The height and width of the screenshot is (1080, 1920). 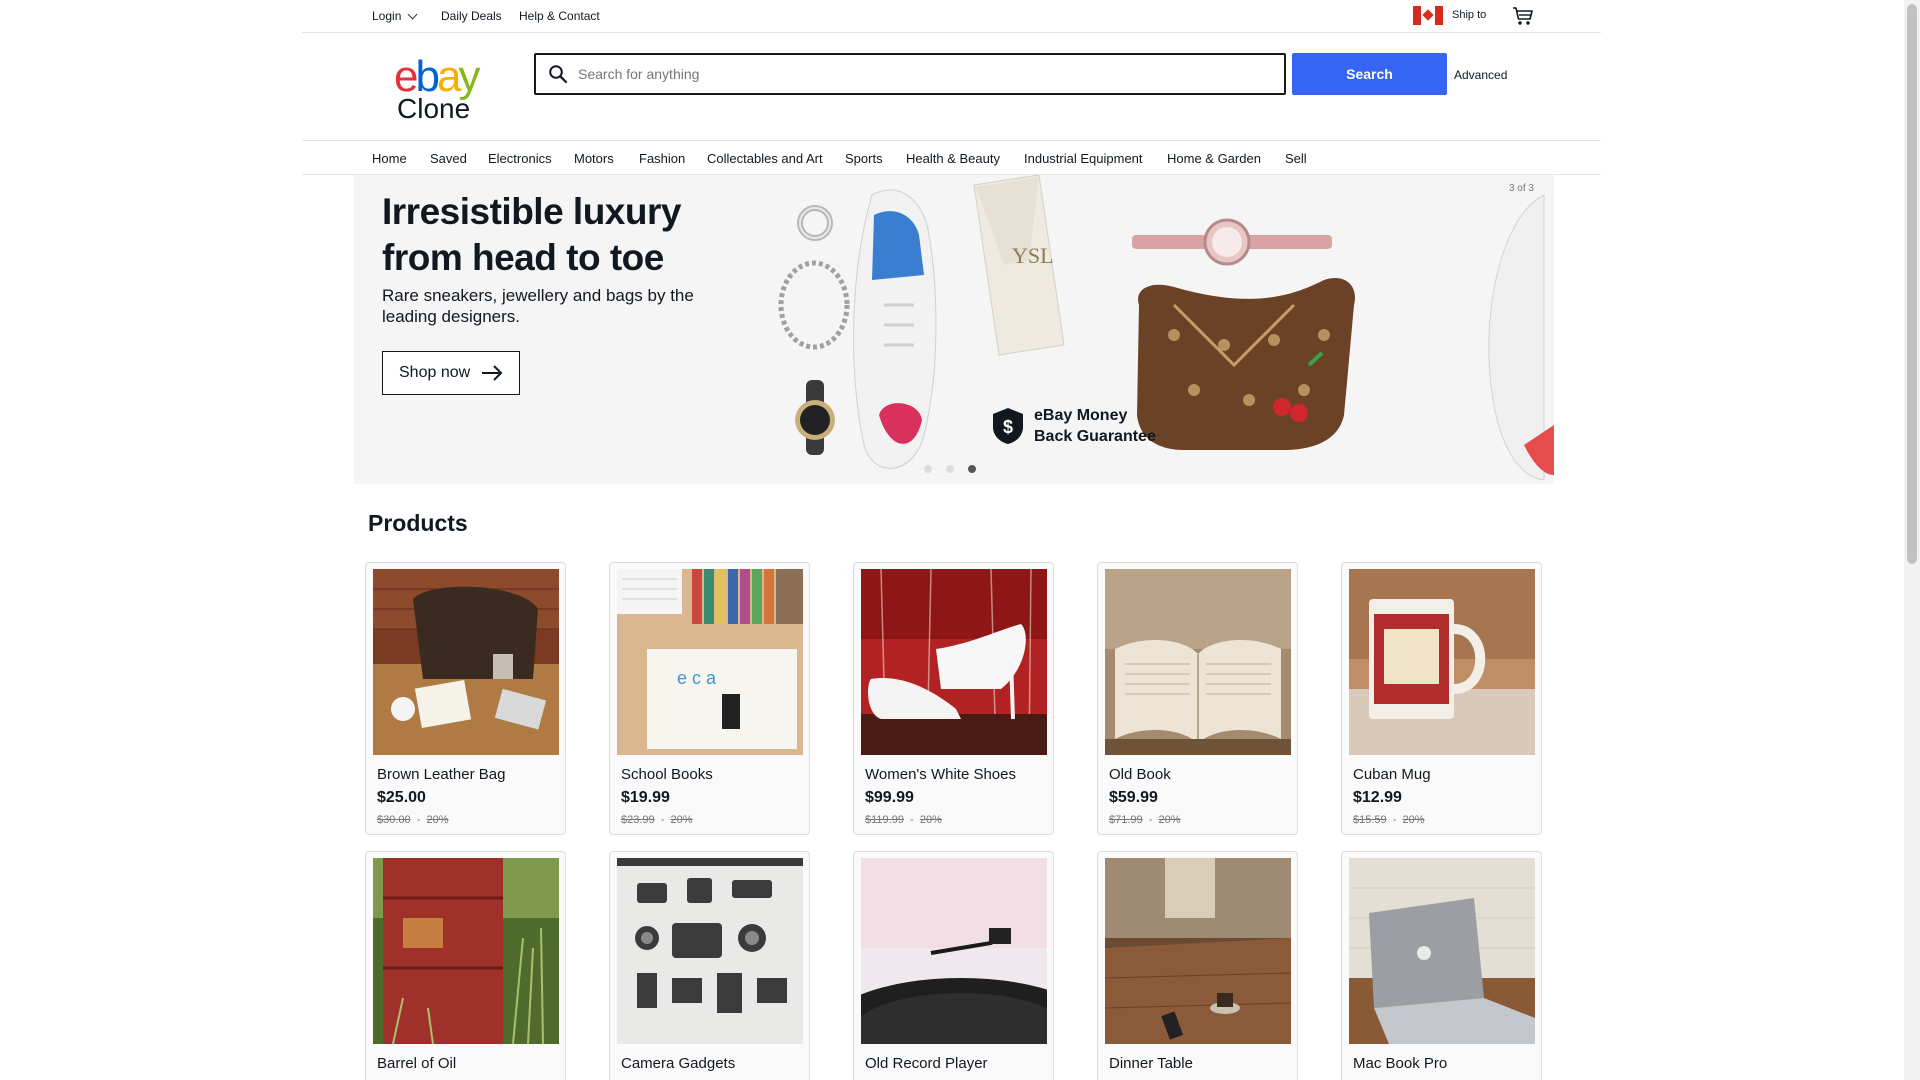 I want to click on original-price: $119.99, so click(x=884, y=820).